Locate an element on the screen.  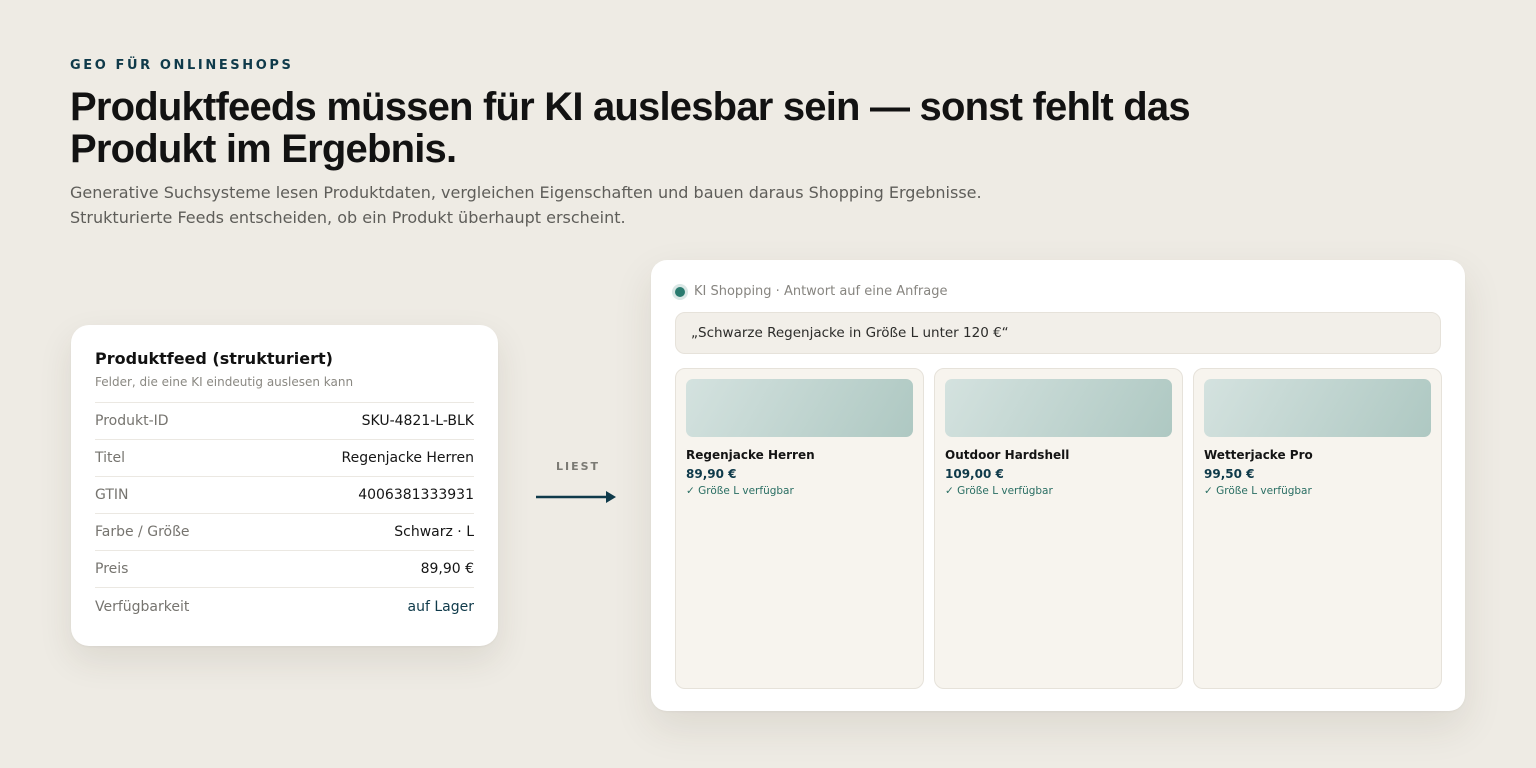
feed-label: Titel is located at coordinates (110, 458).